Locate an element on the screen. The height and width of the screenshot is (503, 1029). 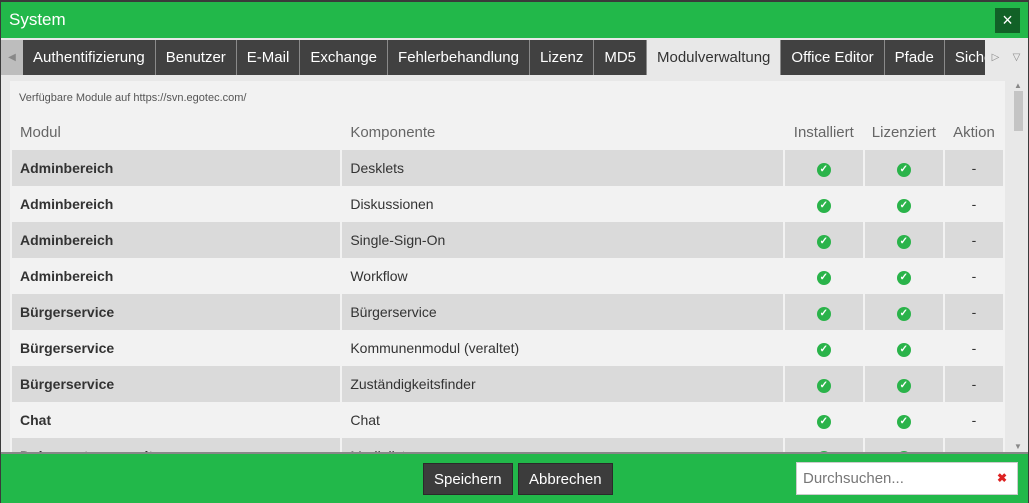
komponente-cell: Diskussionen is located at coordinates (392, 204).